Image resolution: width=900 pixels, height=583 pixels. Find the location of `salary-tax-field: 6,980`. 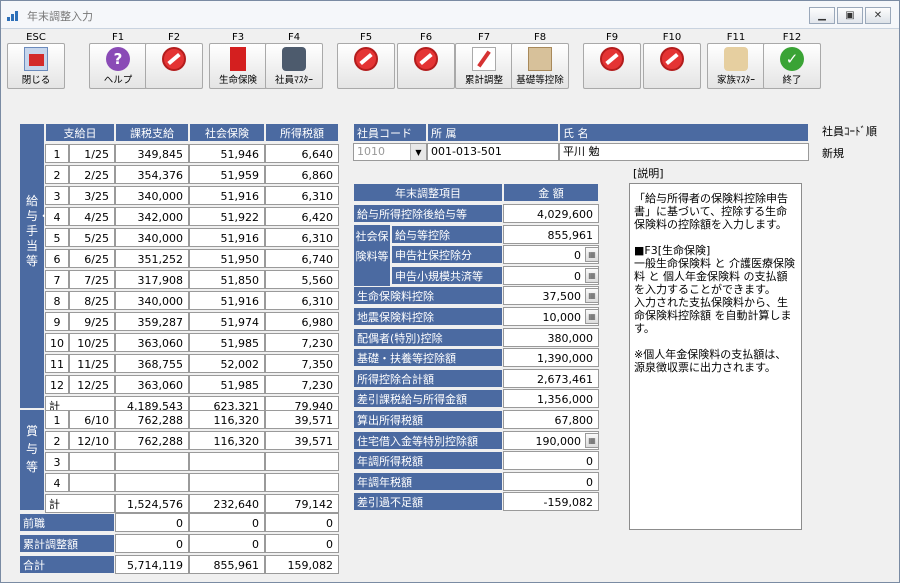

salary-tax-field: 6,980 is located at coordinates (302, 321).